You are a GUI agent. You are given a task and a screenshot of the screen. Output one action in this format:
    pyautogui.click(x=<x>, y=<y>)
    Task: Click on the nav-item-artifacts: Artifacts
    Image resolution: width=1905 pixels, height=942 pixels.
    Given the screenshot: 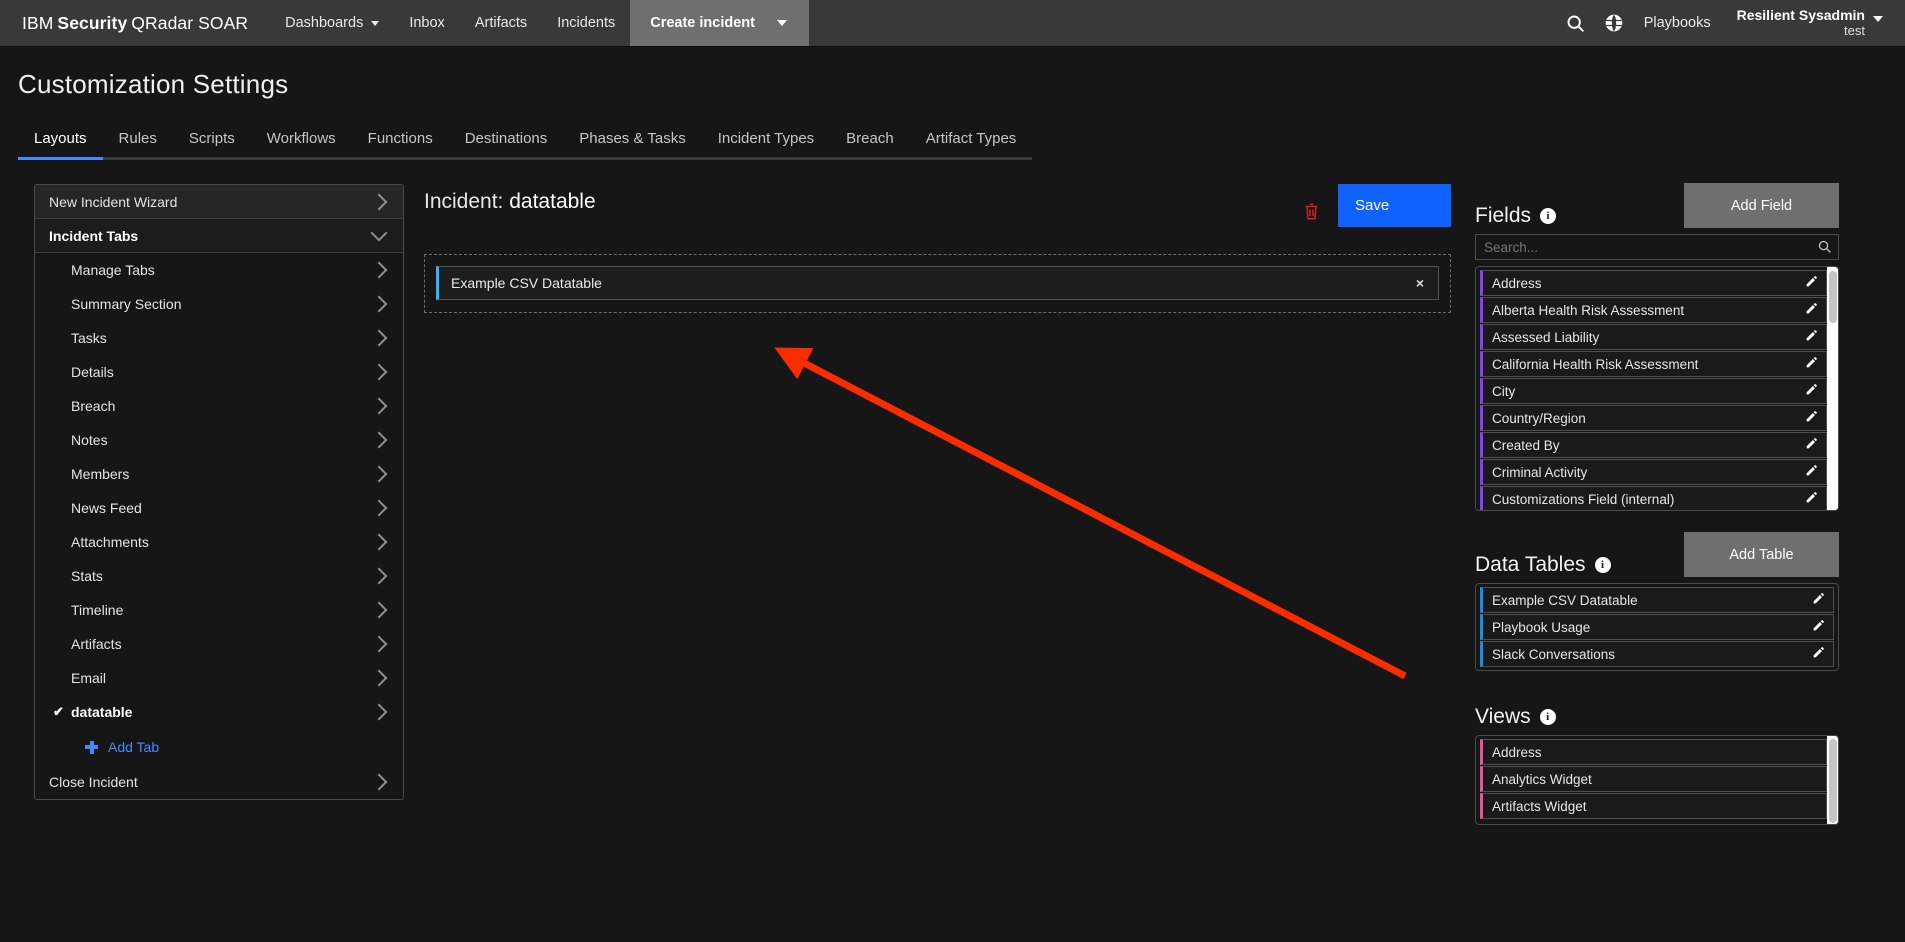 What is the action you would take?
    pyautogui.click(x=501, y=23)
    